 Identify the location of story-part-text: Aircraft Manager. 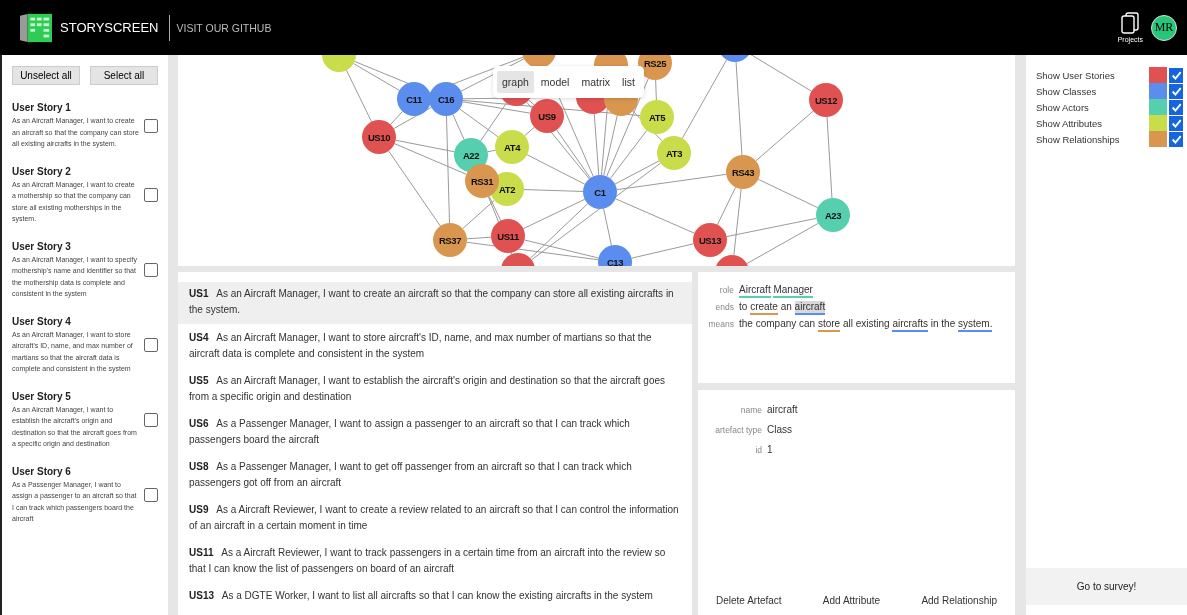
(776, 289).